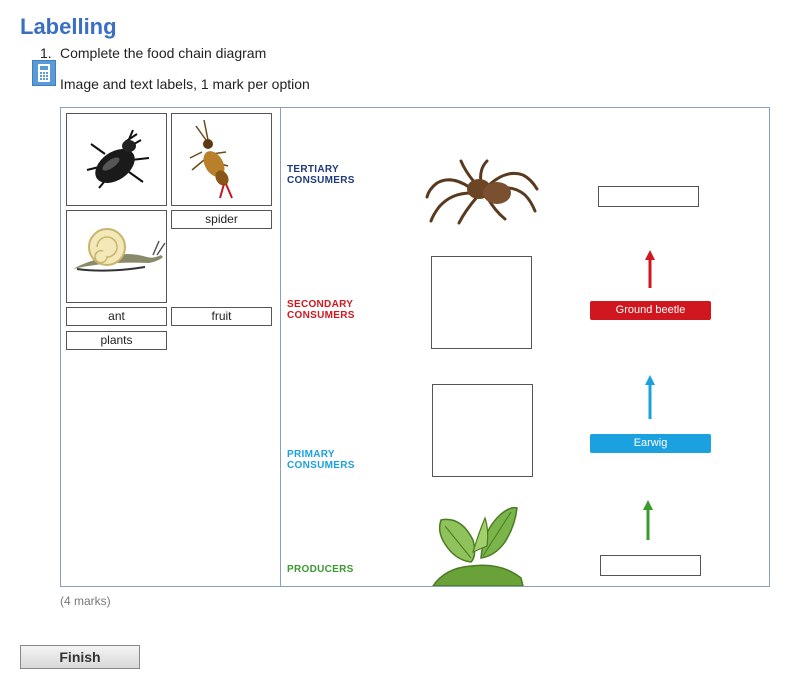 This screenshot has width=790, height=688. I want to click on level-secondary: SECONDARY CONSUMERS, so click(321, 310).